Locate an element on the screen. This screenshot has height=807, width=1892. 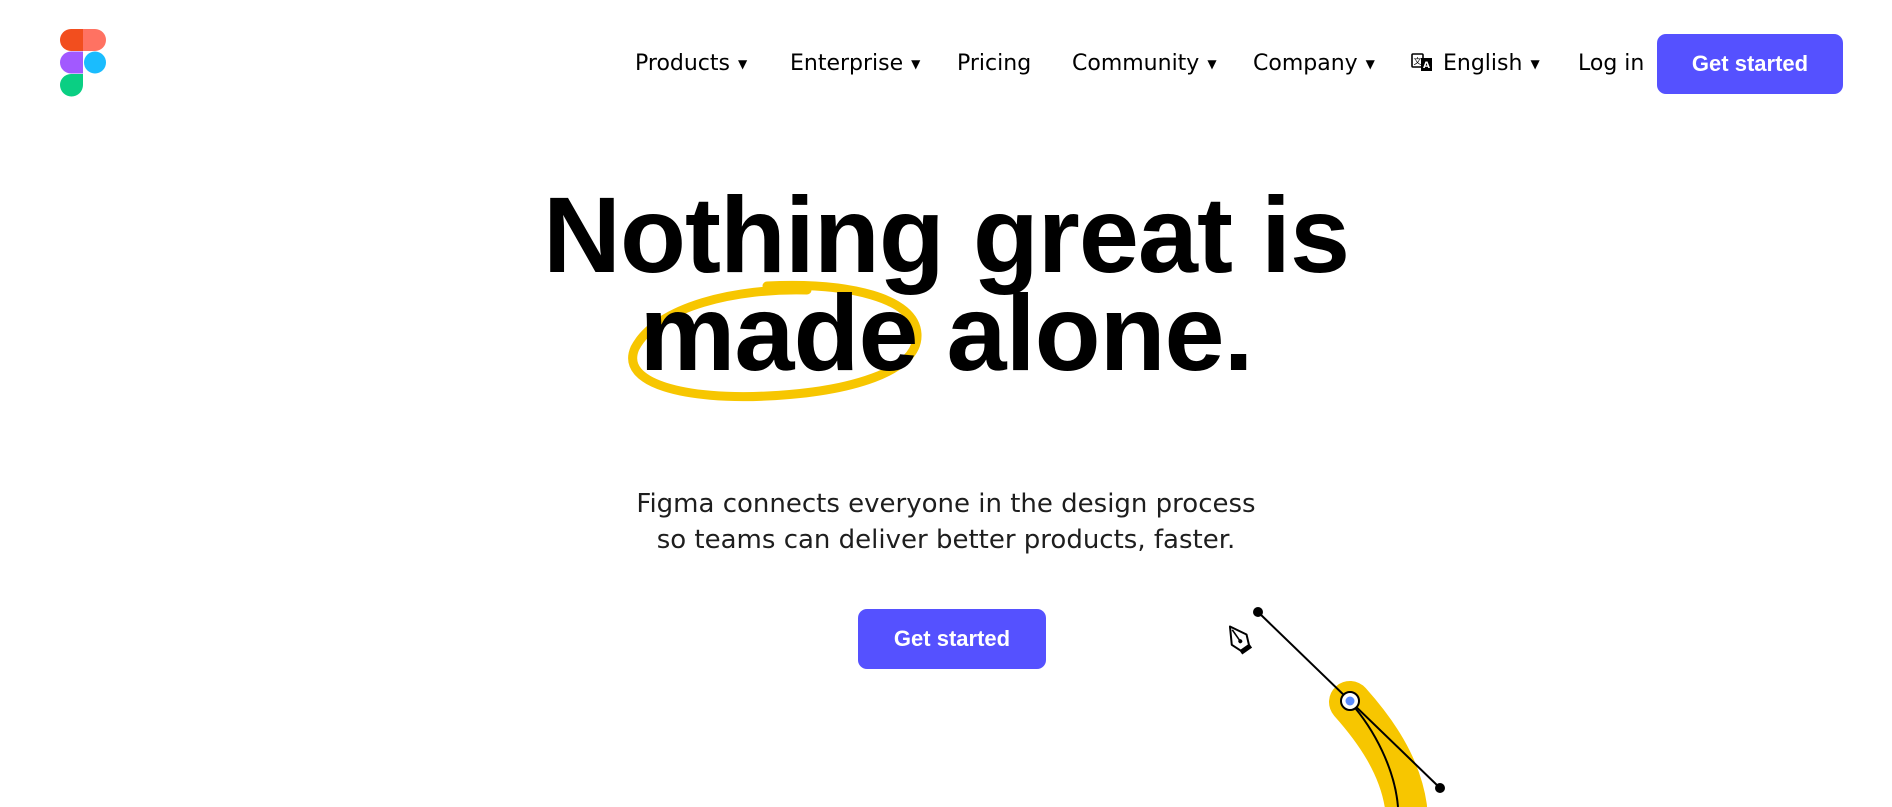
nav-products-label: Products is located at coordinates (682, 63).